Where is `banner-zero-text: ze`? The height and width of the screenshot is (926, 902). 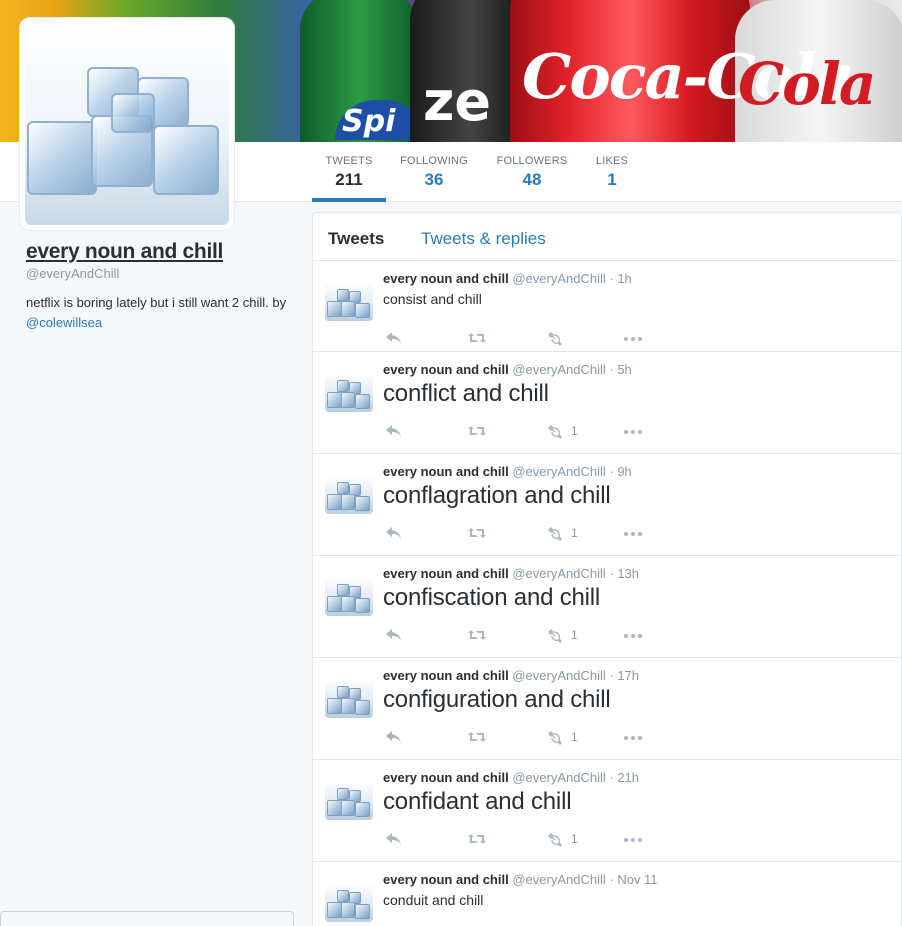
banner-zero-text: ze is located at coordinates (457, 101).